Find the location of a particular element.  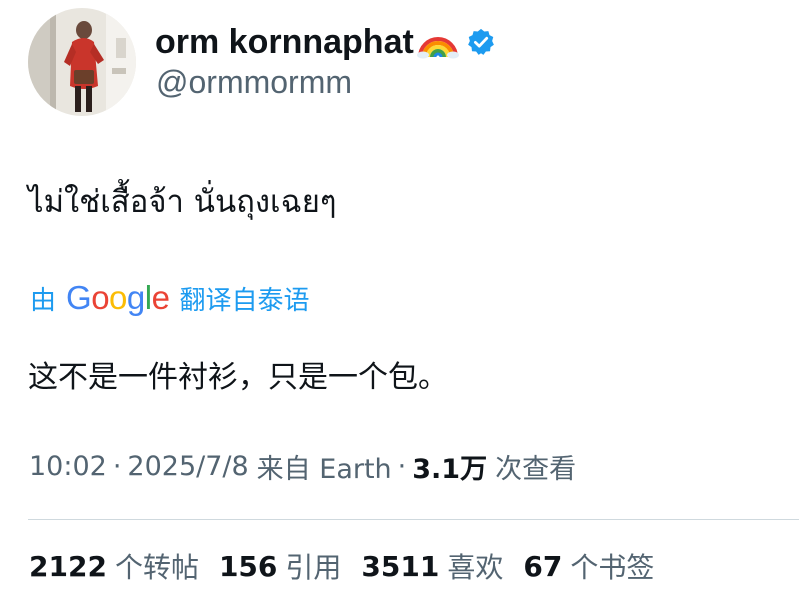

translation-attribution: 由 Google 翻译自泰语 is located at coordinates (169, 298).